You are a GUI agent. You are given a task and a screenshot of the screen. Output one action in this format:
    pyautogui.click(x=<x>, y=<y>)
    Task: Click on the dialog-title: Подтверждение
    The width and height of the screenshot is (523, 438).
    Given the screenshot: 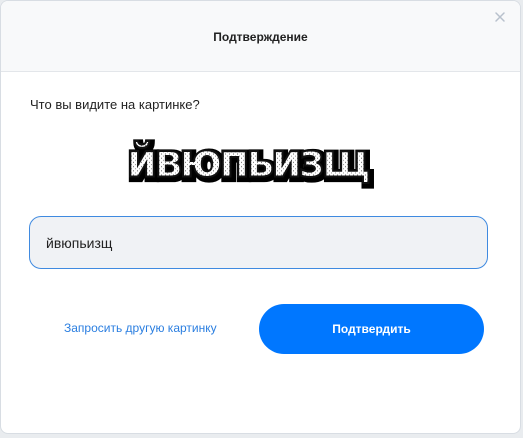 What is the action you would take?
    pyautogui.click(x=260, y=37)
    